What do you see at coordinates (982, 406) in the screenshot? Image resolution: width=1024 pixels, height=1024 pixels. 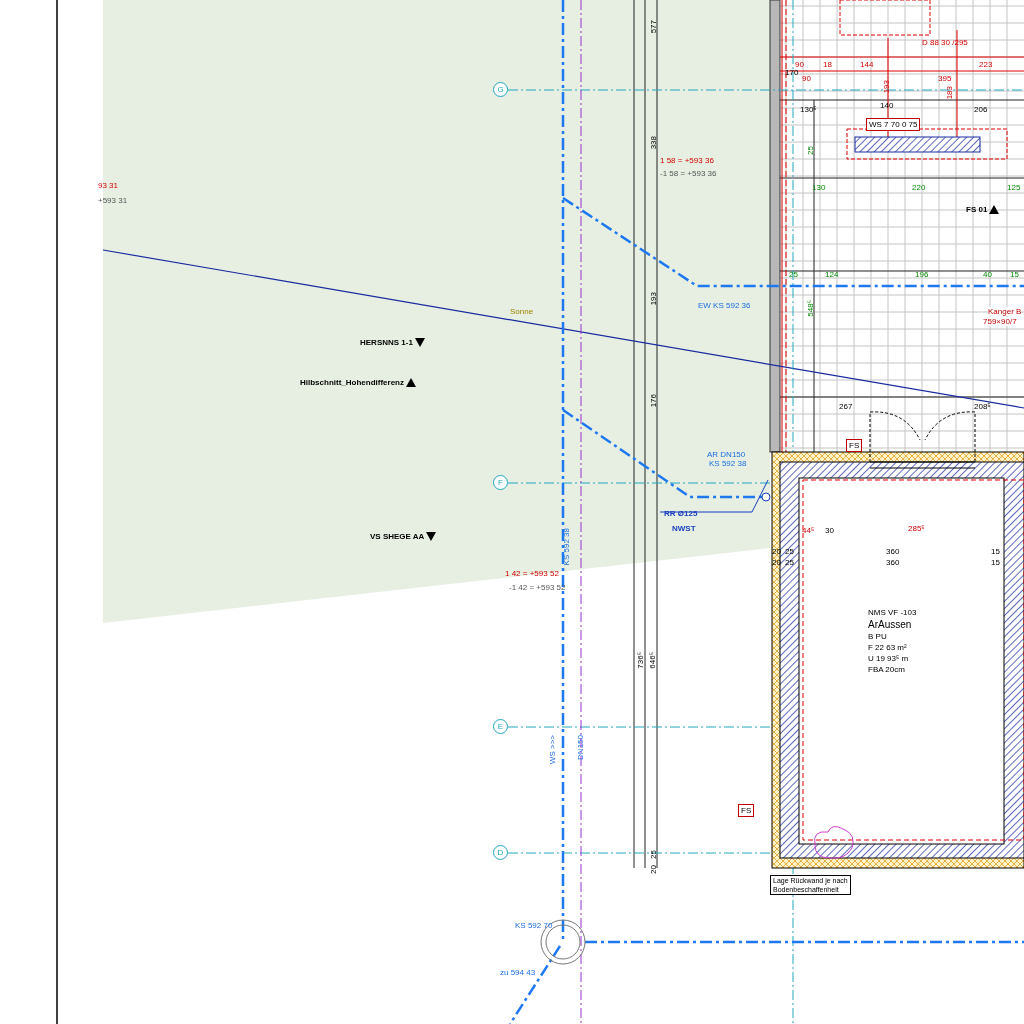 I see `dimension-text: 208⁵` at bounding box center [982, 406].